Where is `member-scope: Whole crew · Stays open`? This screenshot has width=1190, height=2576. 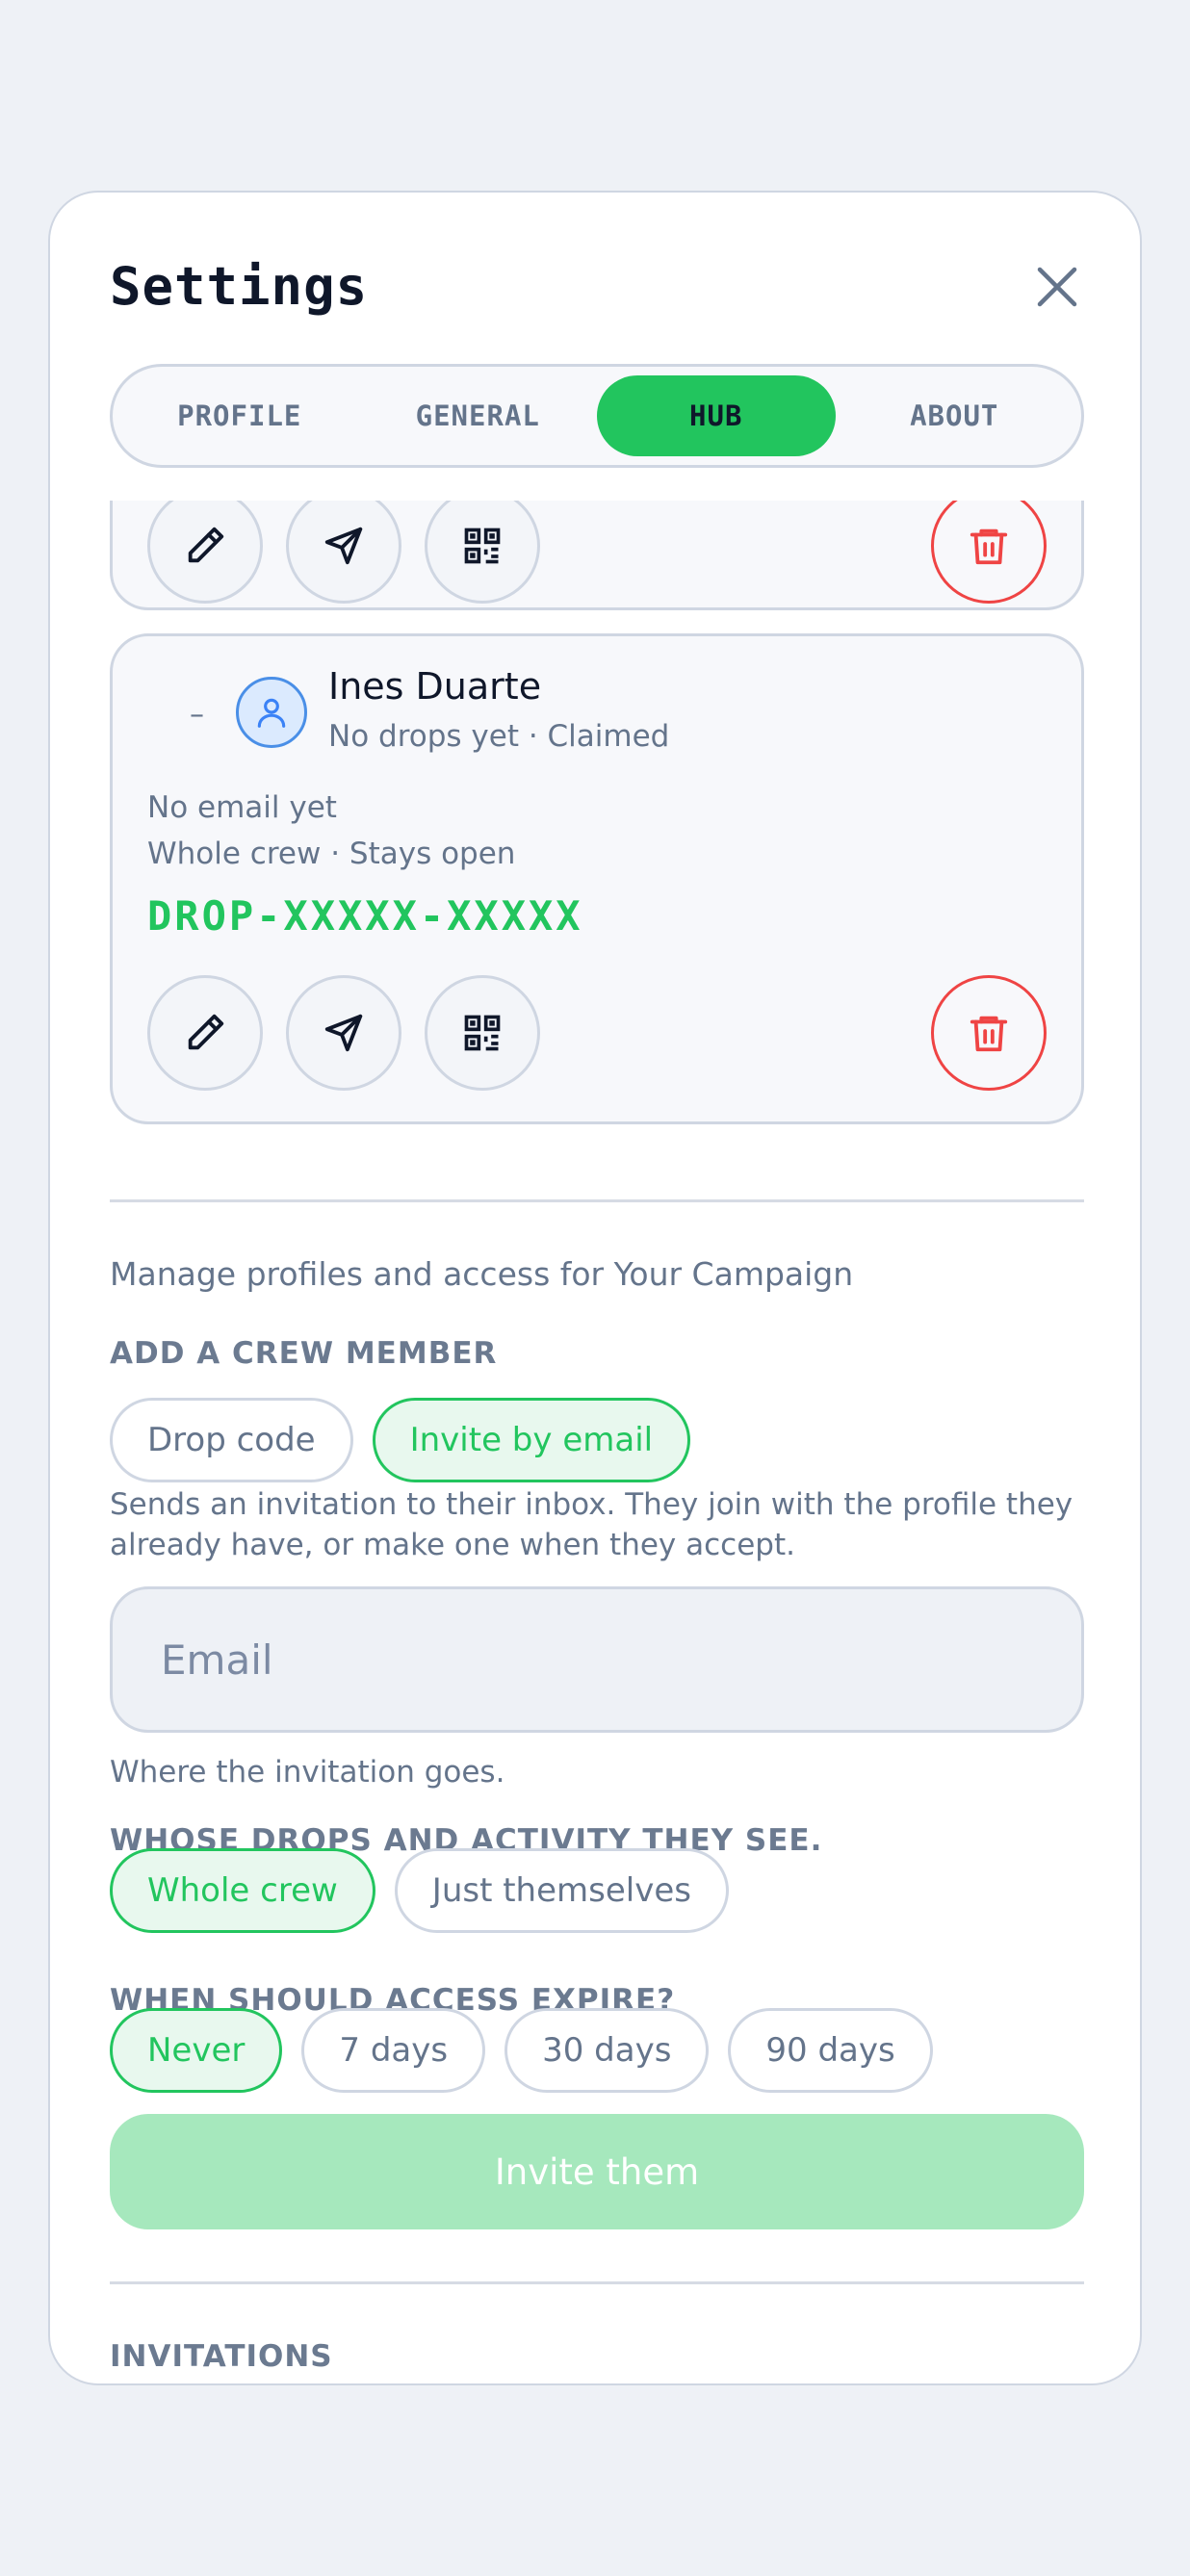 member-scope: Whole crew · Stays open is located at coordinates (332, 854).